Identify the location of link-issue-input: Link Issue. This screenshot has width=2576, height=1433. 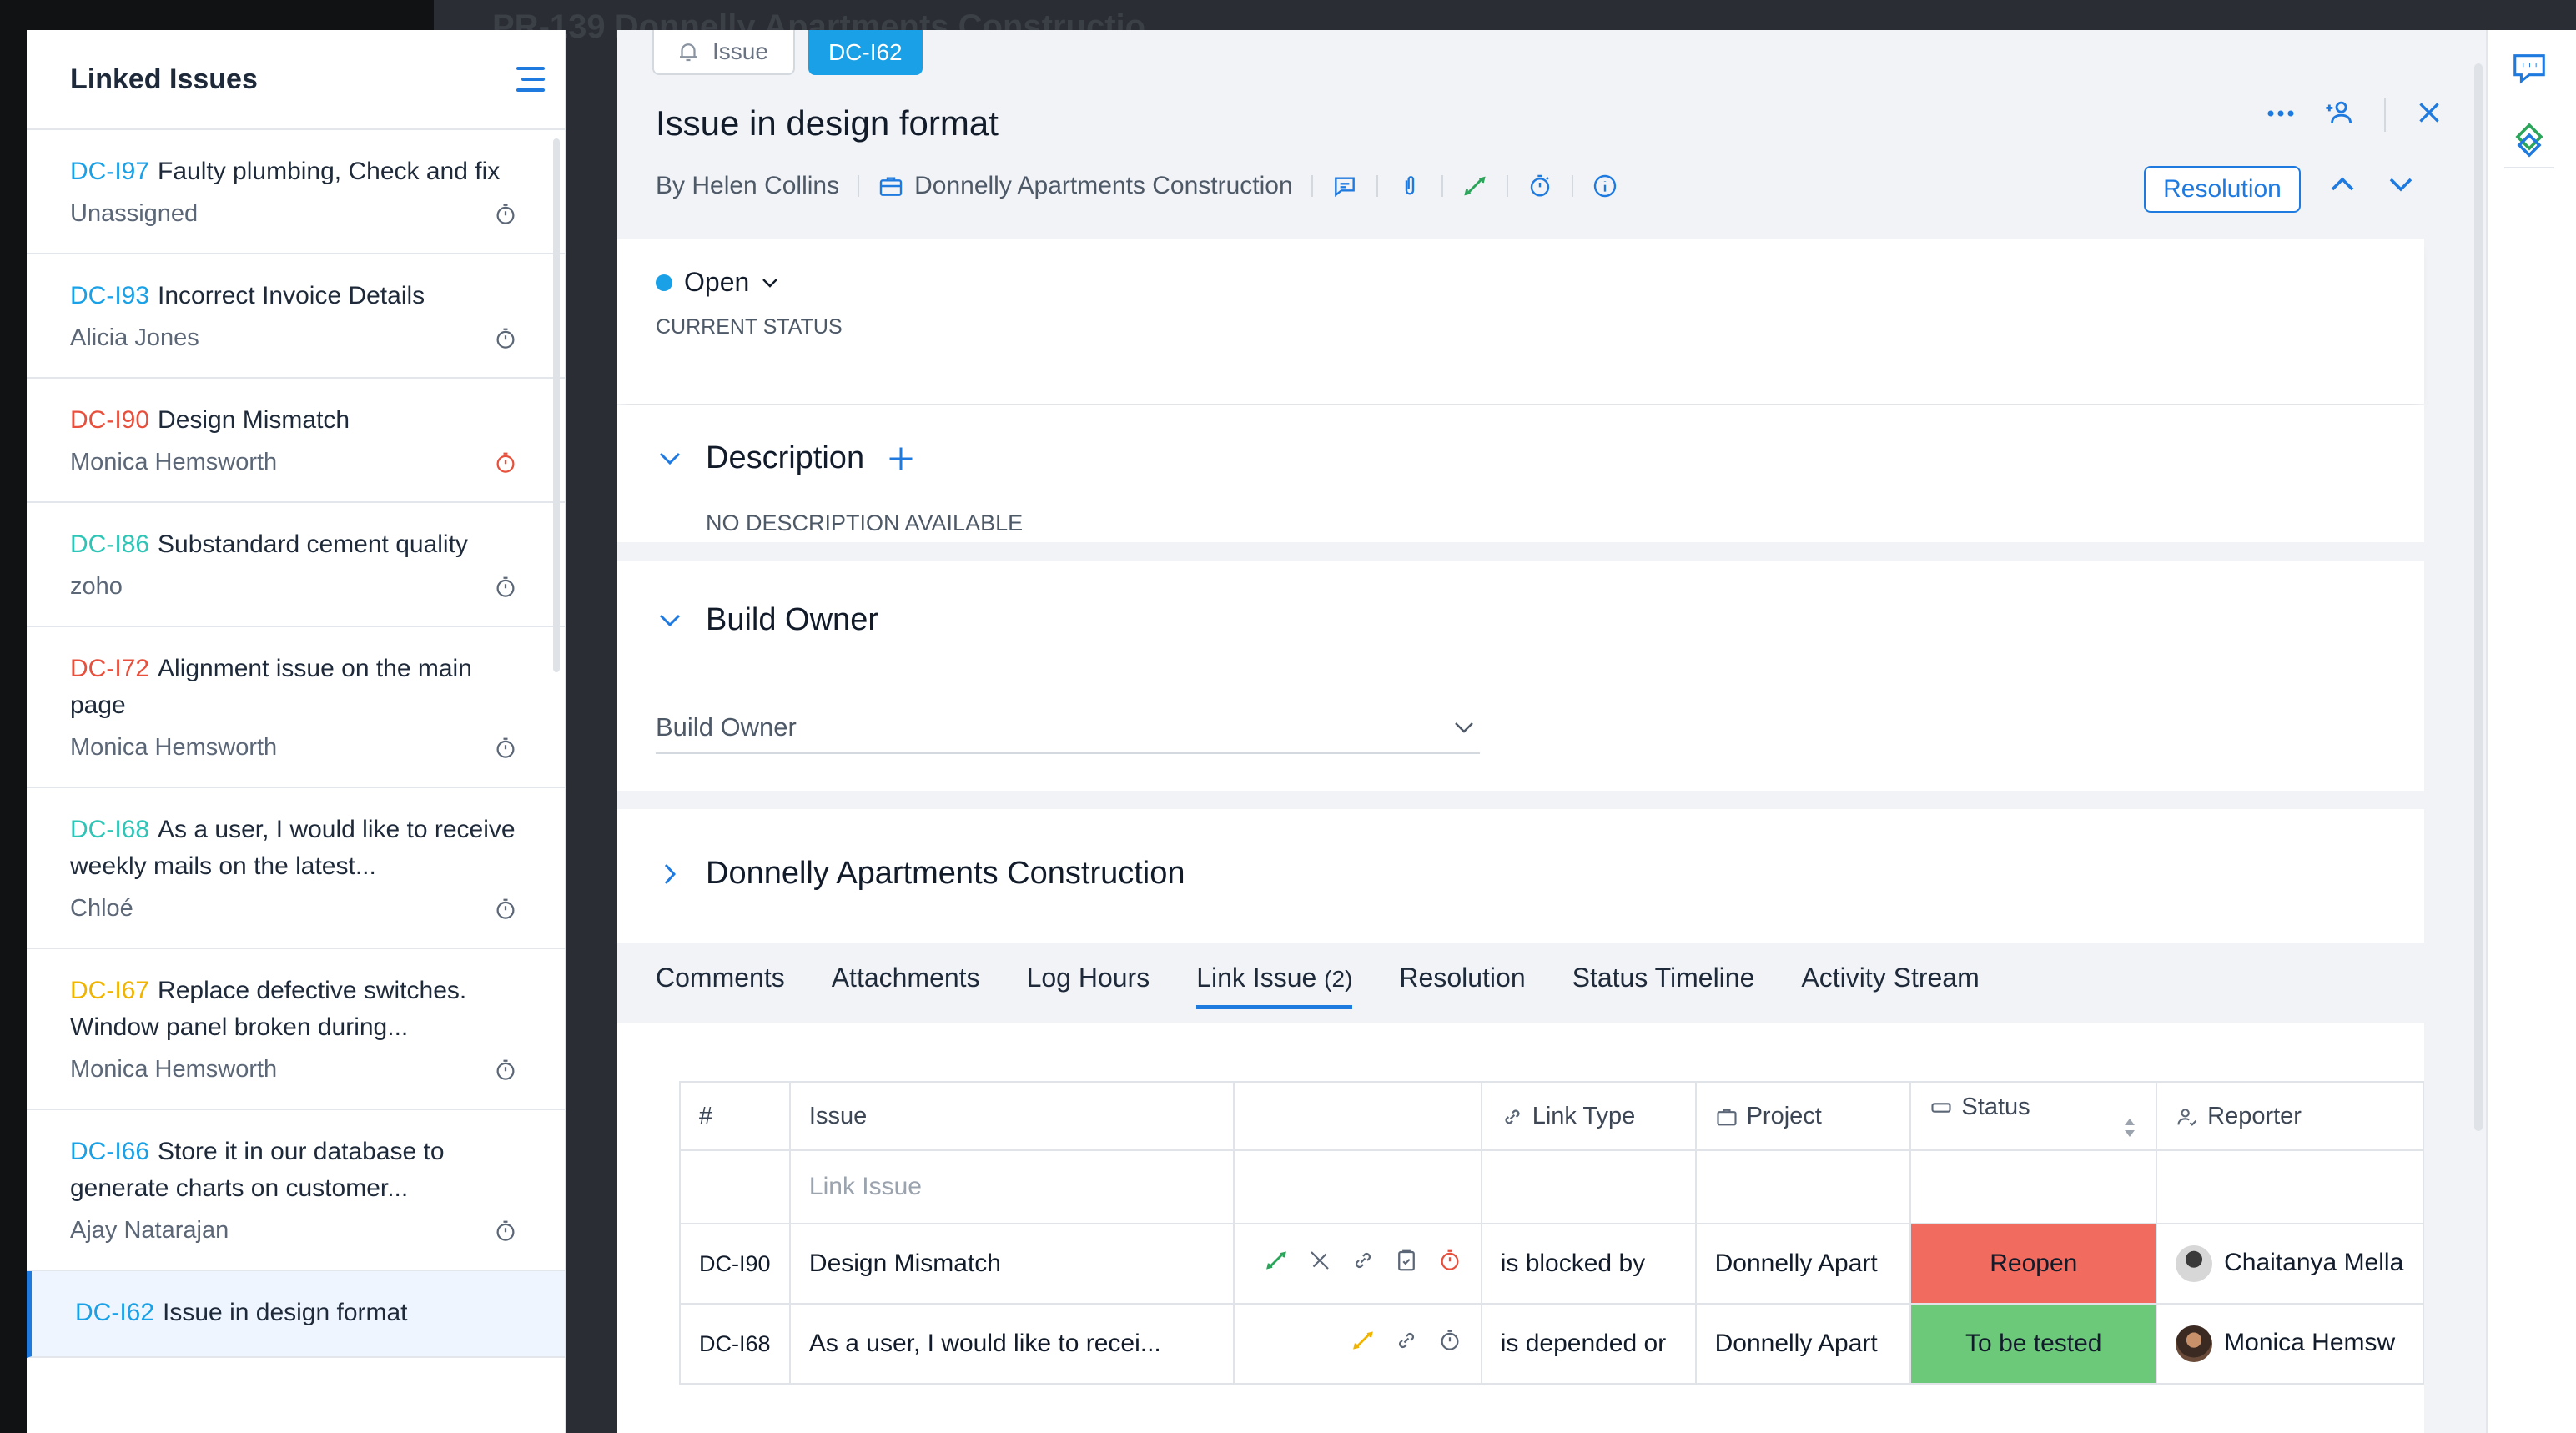
(1011, 1186).